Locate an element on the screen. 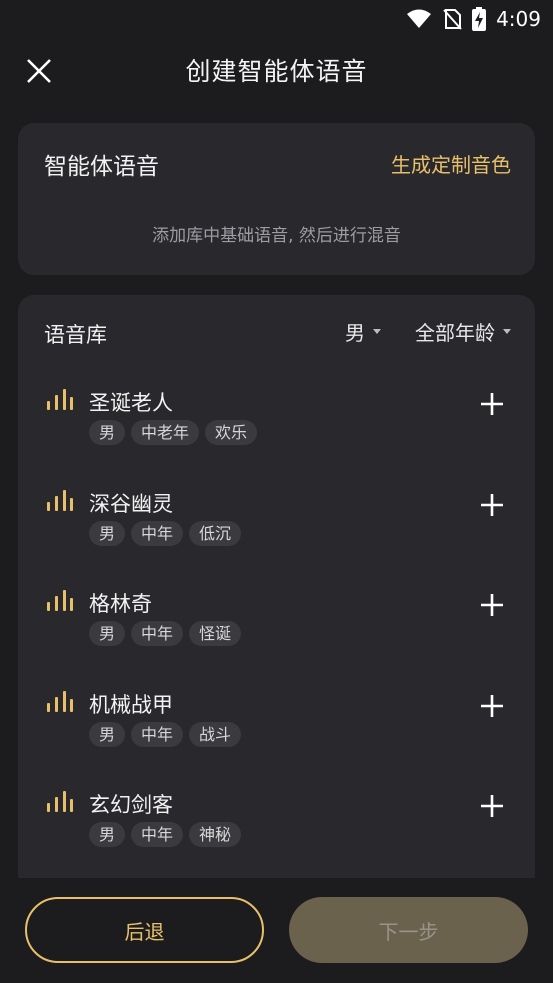 This screenshot has height=983, width=553. page-title: 创建智能体语音 is located at coordinates (276, 71).